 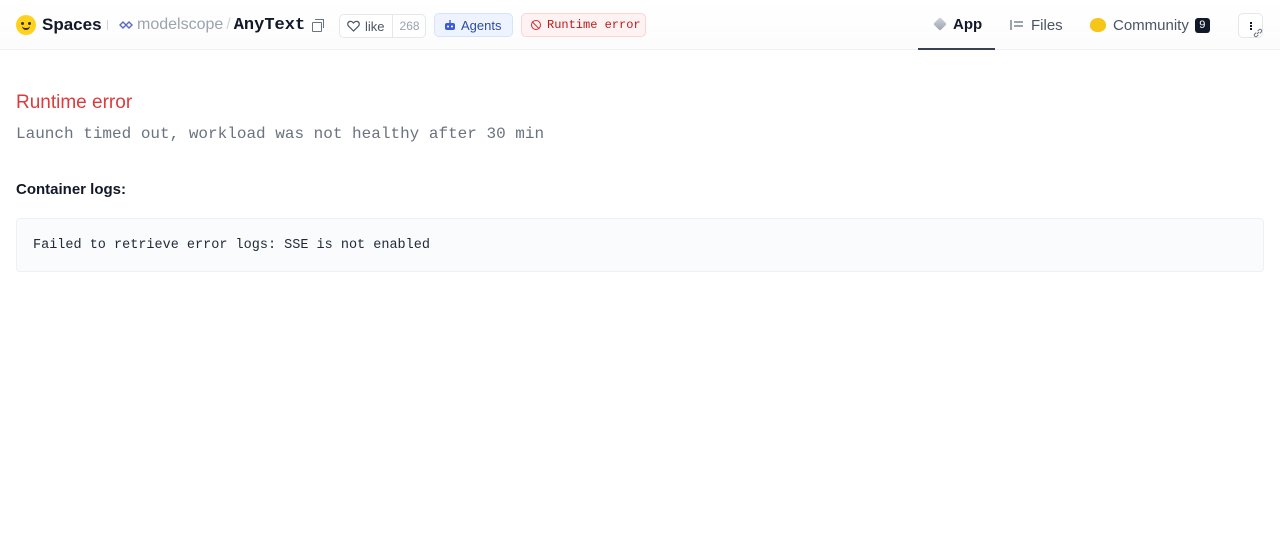 I want to click on org-link: modelscope, so click(x=180, y=25).